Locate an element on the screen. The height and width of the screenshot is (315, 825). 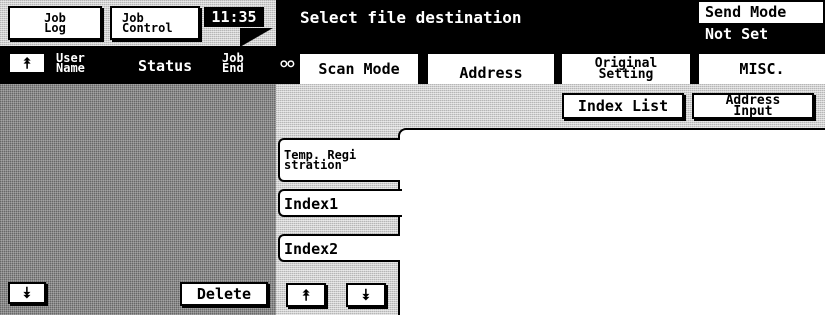
job-log-button: Job Log is located at coordinates (55, 23).